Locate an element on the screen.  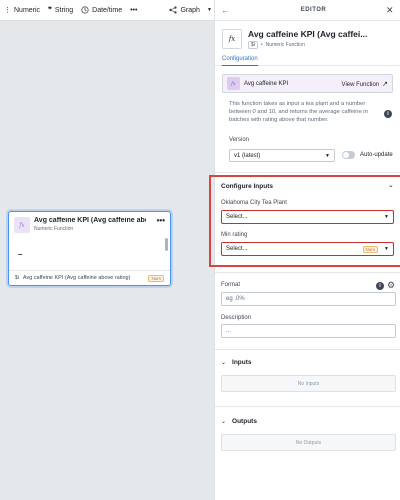
version-select: v1 (latest) ▼ is located at coordinates (282, 155).